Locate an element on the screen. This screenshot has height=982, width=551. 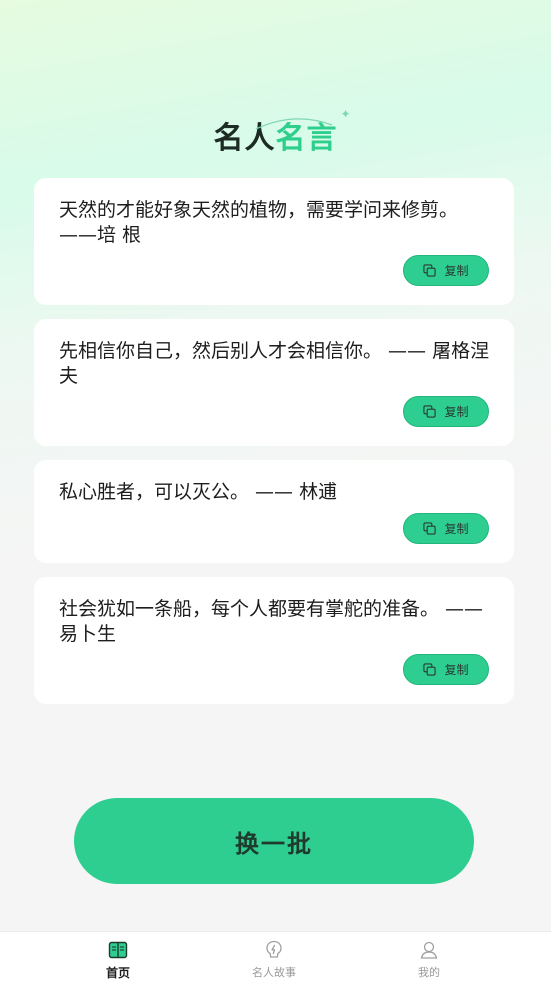
quote-text: 私心胜者，可以灭公。 —— 林逋 is located at coordinates (198, 492).